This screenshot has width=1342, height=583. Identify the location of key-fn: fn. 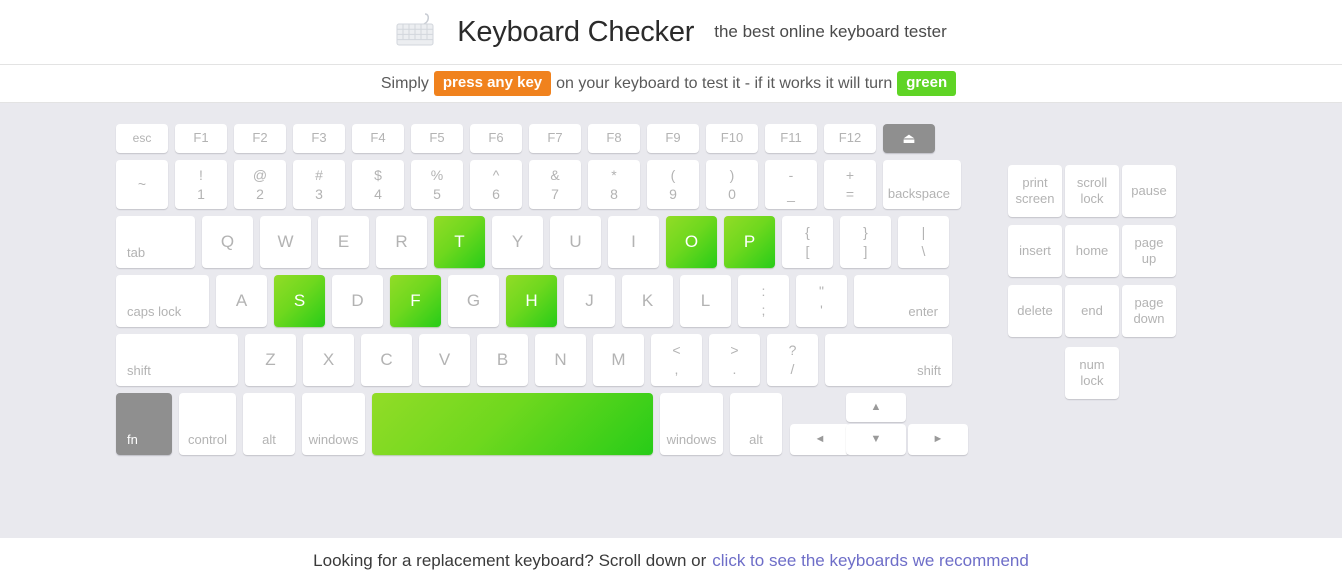
(144, 424).